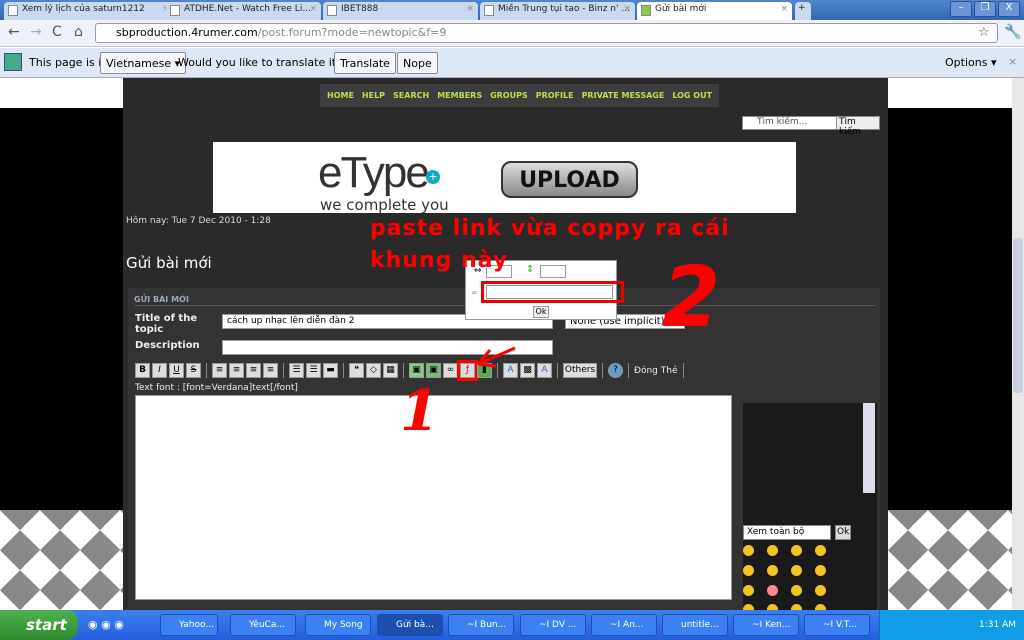 The height and width of the screenshot is (640, 1024). What do you see at coordinates (459, 95) in the screenshot?
I see `nav-members: MEMBERS` at bounding box center [459, 95].